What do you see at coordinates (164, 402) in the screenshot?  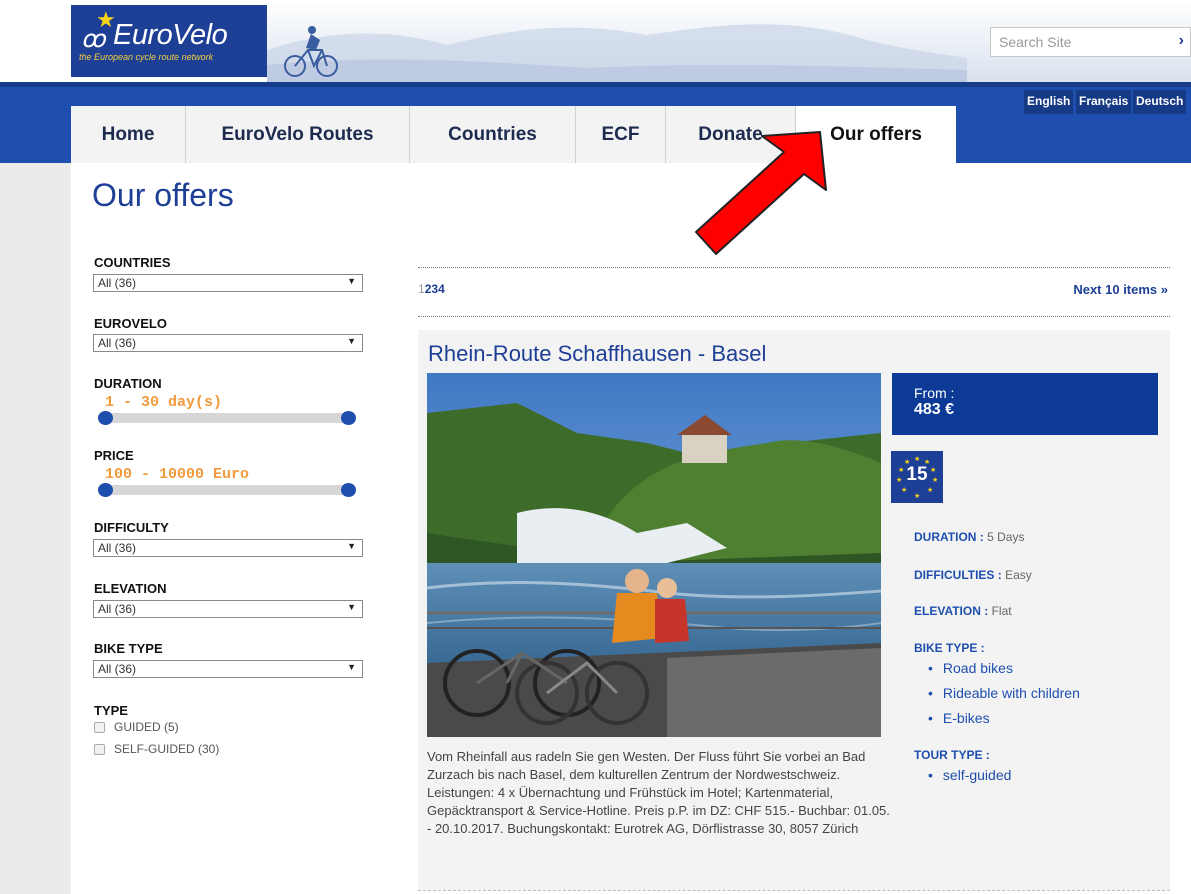 I see `duration-range-text: 1 - 30 day(s)` at bounding box center [164, 402].